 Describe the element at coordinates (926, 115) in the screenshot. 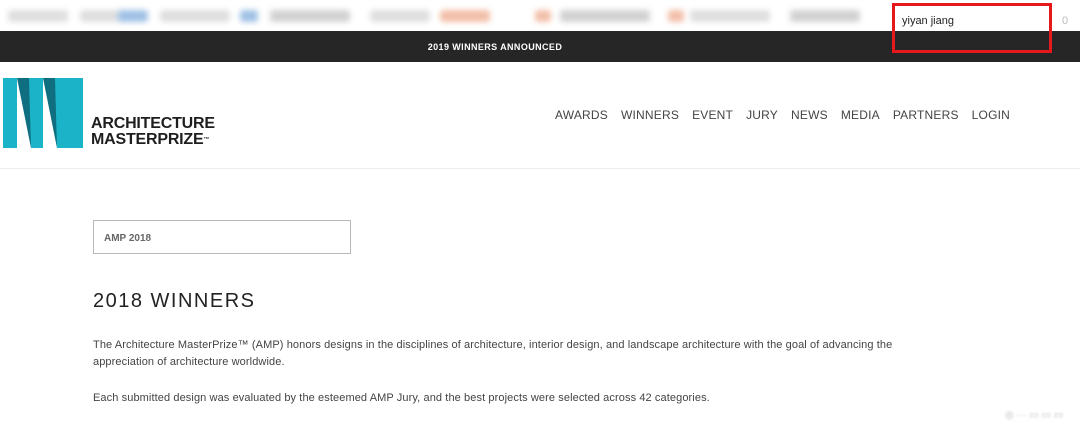

I see `nav-item-partners: PARTNERS` at that location.